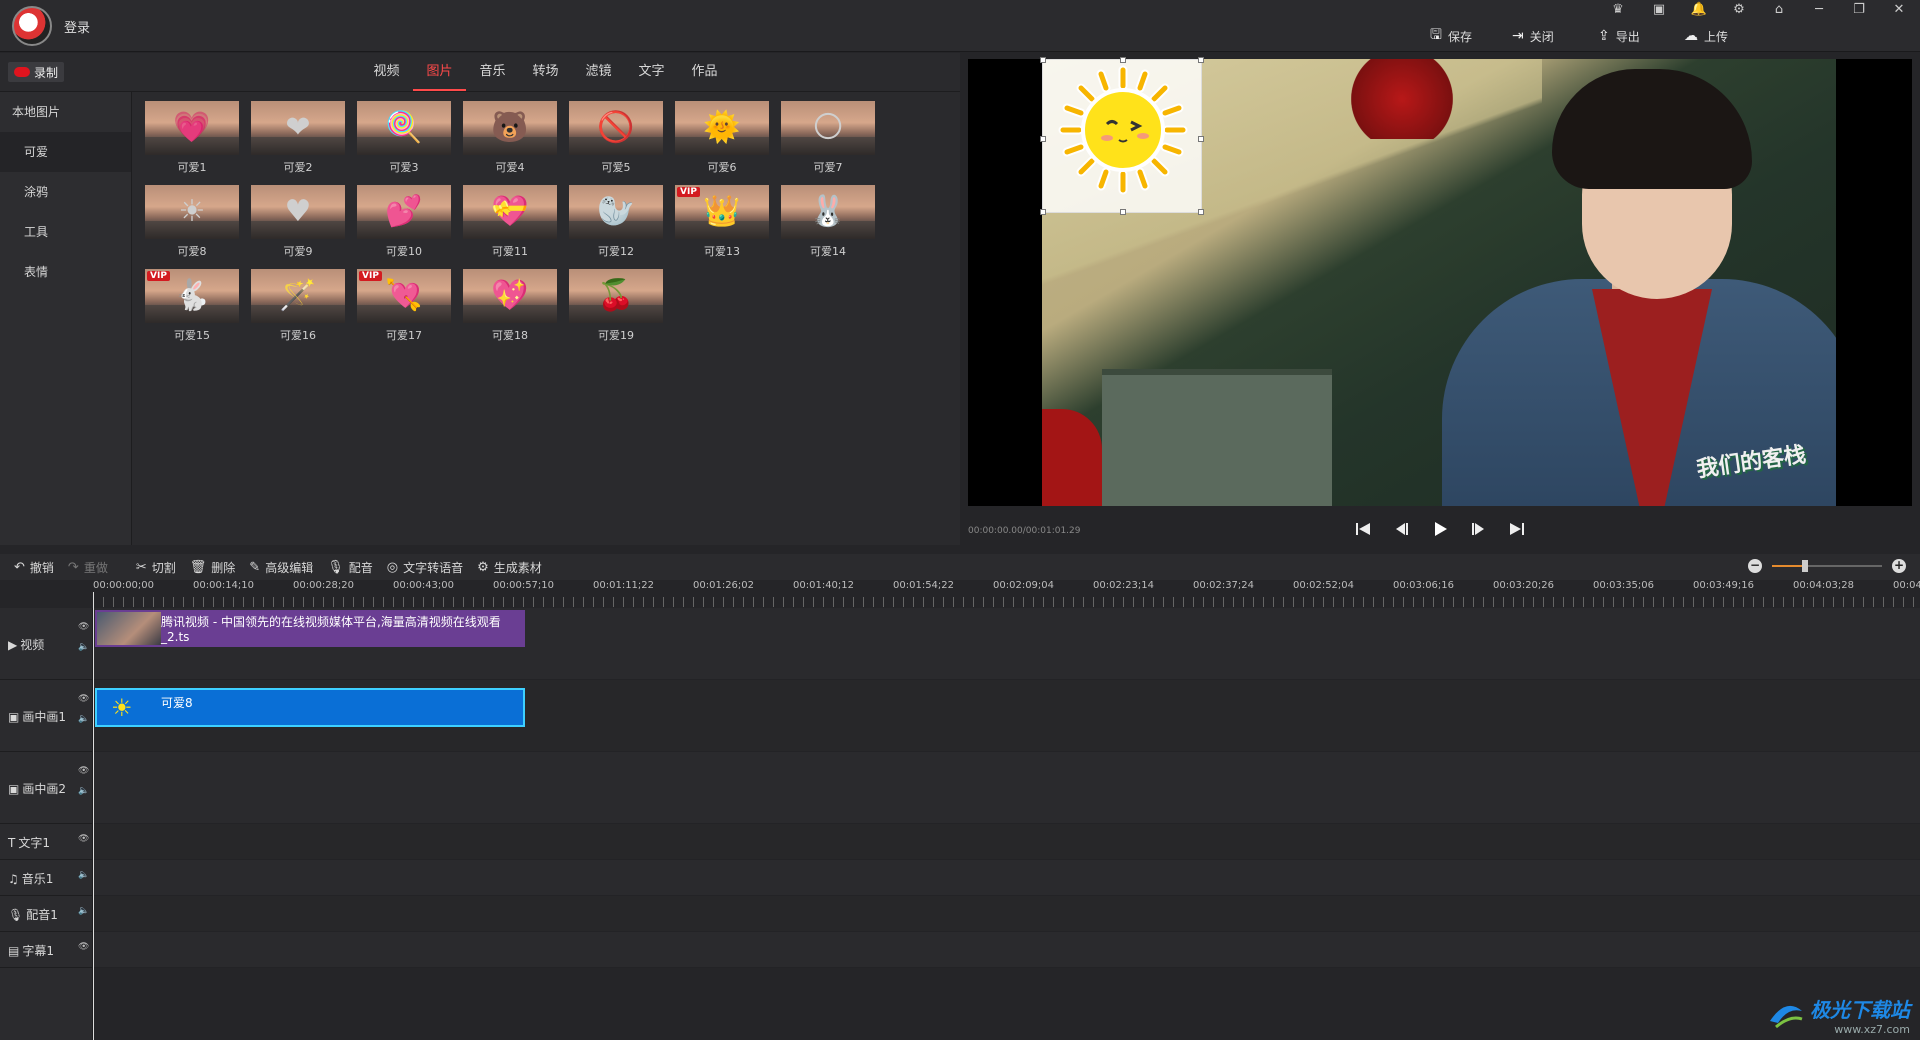 Image resolution: width=1920 pixels, height=1040 pixels. What do you see at coordinates (722, 141) in the screenshot?
I see `sticker-thumb: 🌞 可爱6` at bounding box center [722, 141].